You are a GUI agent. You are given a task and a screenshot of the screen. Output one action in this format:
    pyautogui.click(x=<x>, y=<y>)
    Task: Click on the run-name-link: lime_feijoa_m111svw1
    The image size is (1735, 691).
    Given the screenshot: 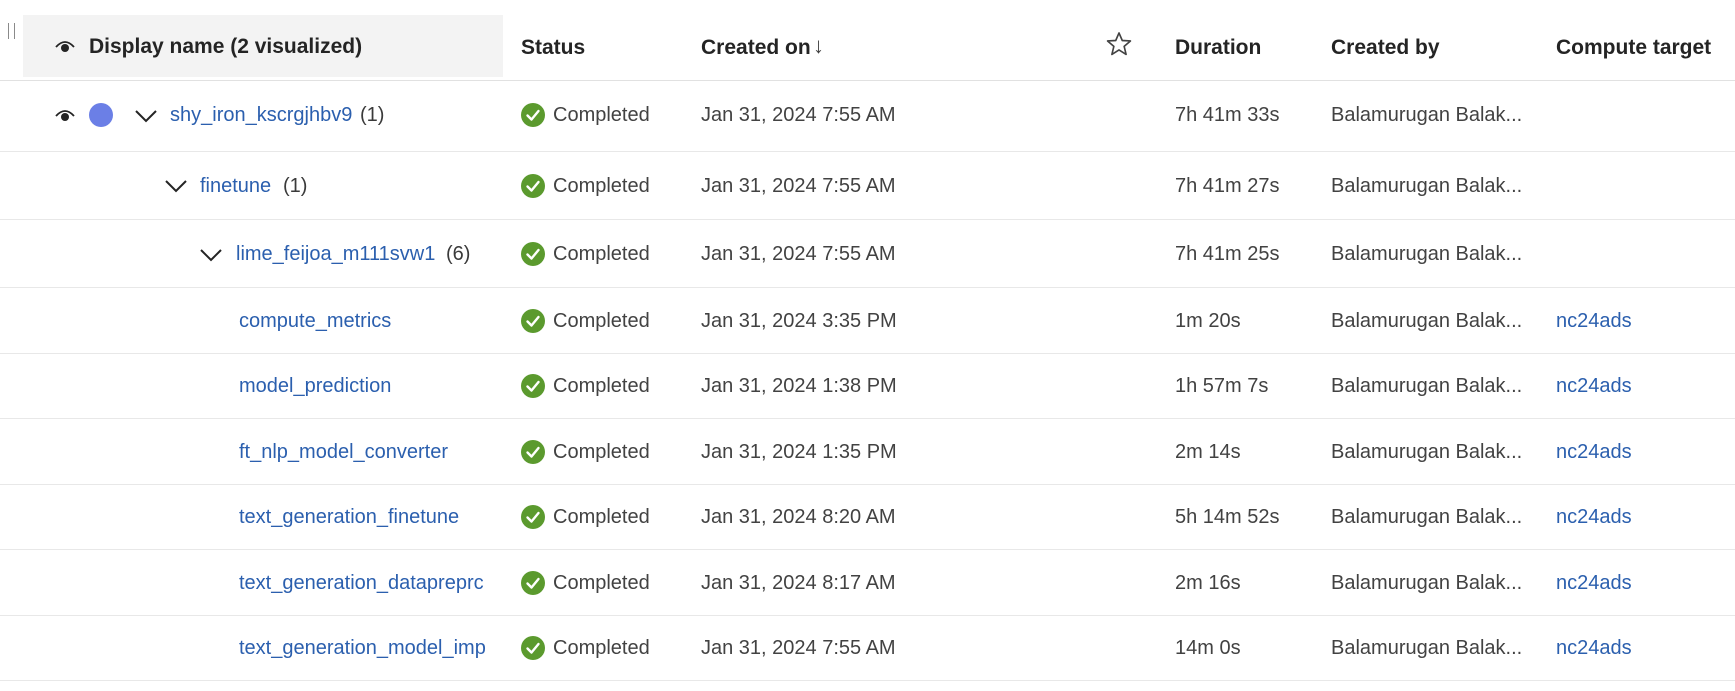 What is the action you would take?
    pyautogui.click(x=335, y=254)
    